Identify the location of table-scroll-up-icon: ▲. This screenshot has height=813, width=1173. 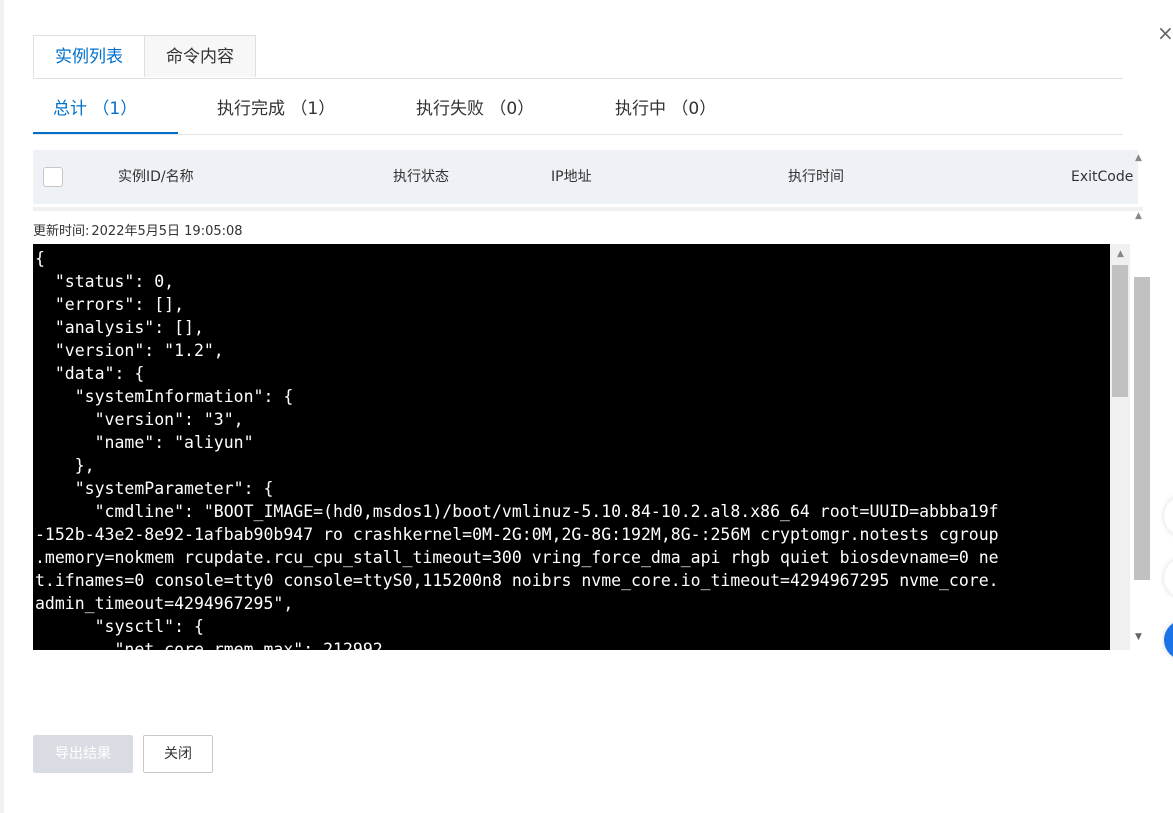
(1138, 158).